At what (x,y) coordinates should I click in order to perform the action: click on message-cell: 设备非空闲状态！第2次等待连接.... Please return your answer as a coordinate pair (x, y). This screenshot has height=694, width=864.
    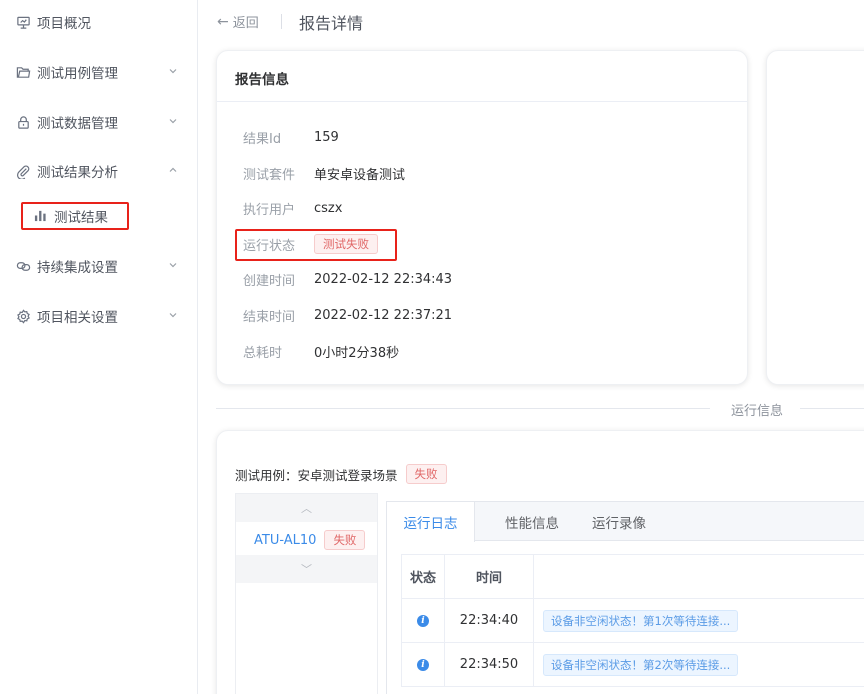
    Looking at the image, I should click on (699, 664).